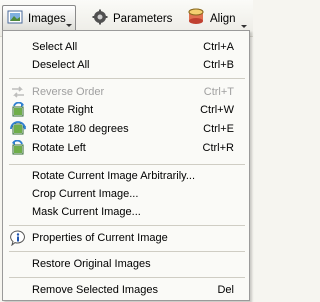  Describe the element at coordinates (18, 109) in the screenshot. I see `rotate-right-icon` at that location.